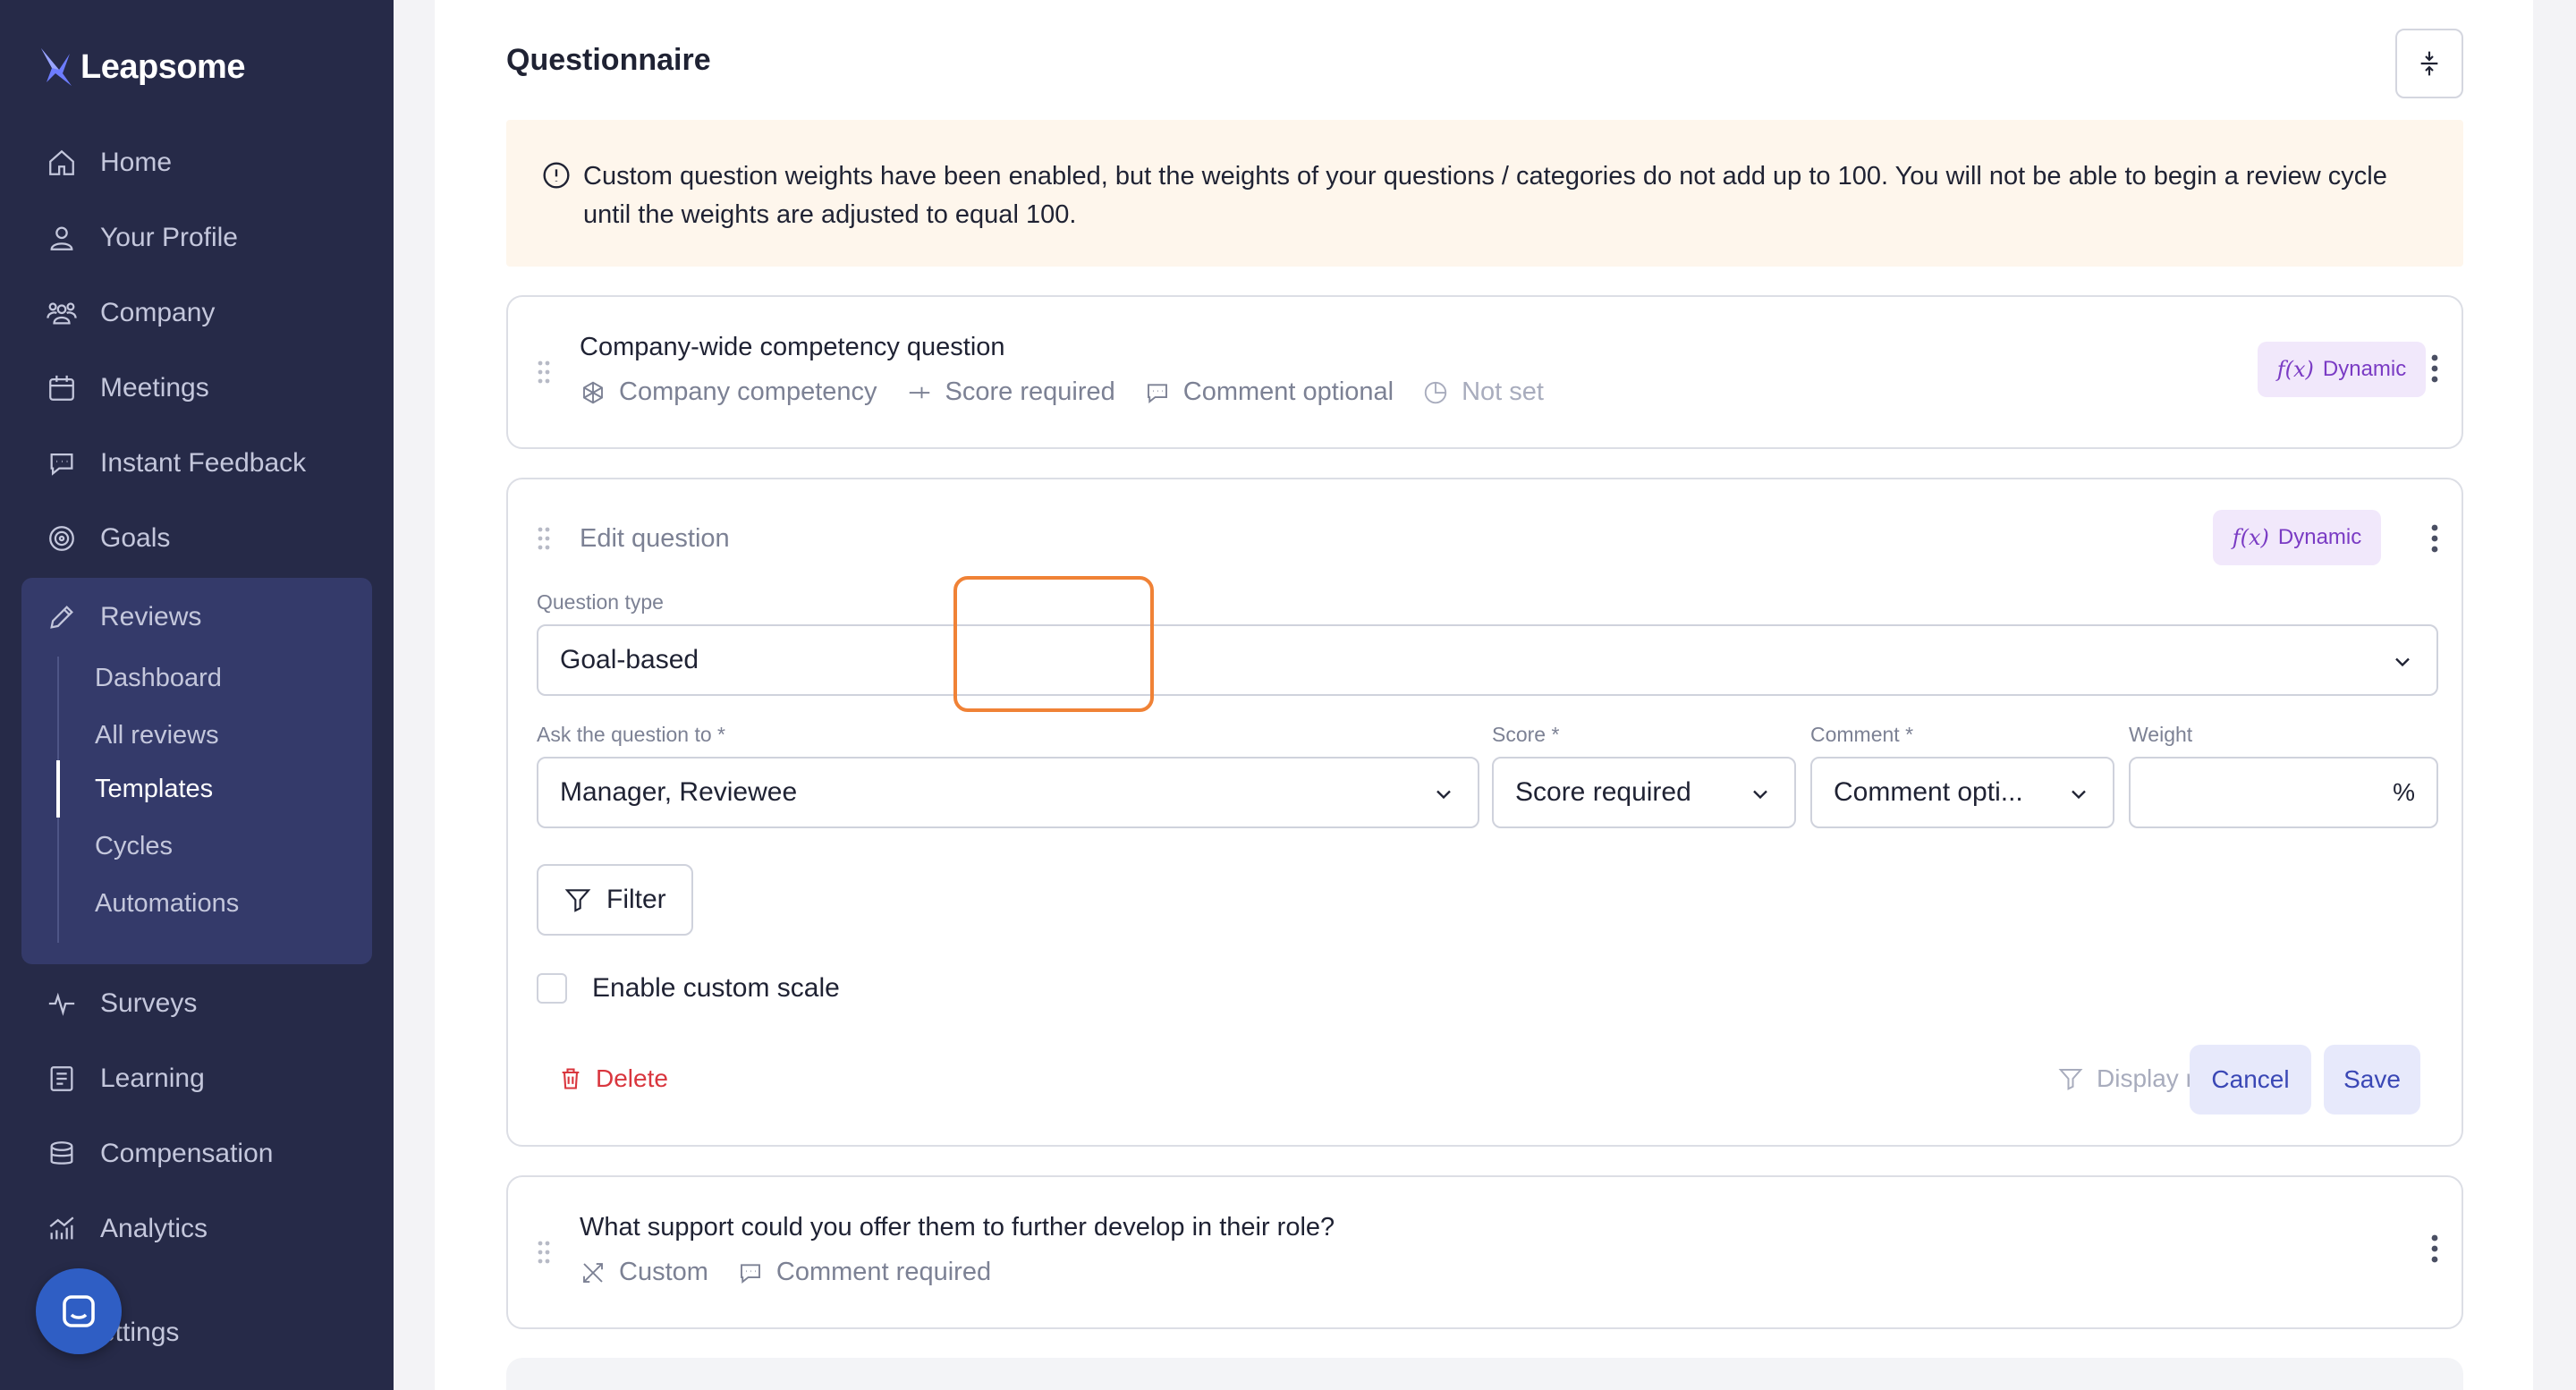 This screenshot has width=2576, height=1390. I want to click on sidebar-subitem-dashboard: Dashboard, so click(158, 678).